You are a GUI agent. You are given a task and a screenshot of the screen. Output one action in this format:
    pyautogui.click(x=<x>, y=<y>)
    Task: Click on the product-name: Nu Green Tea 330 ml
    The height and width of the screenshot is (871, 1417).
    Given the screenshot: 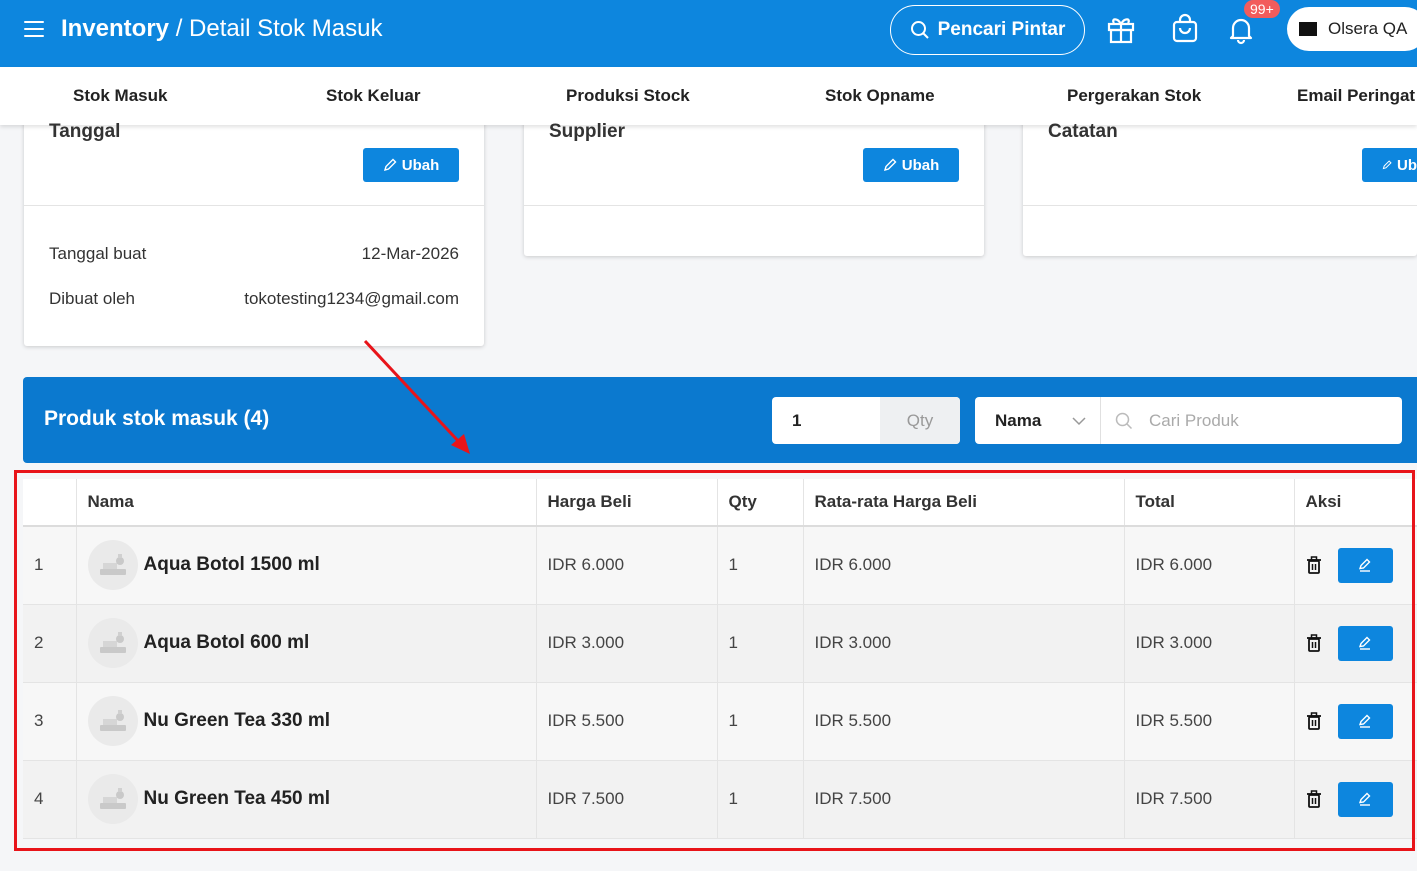 What is the action you would take?
    pyautogui.click(x=237, y=720)
    